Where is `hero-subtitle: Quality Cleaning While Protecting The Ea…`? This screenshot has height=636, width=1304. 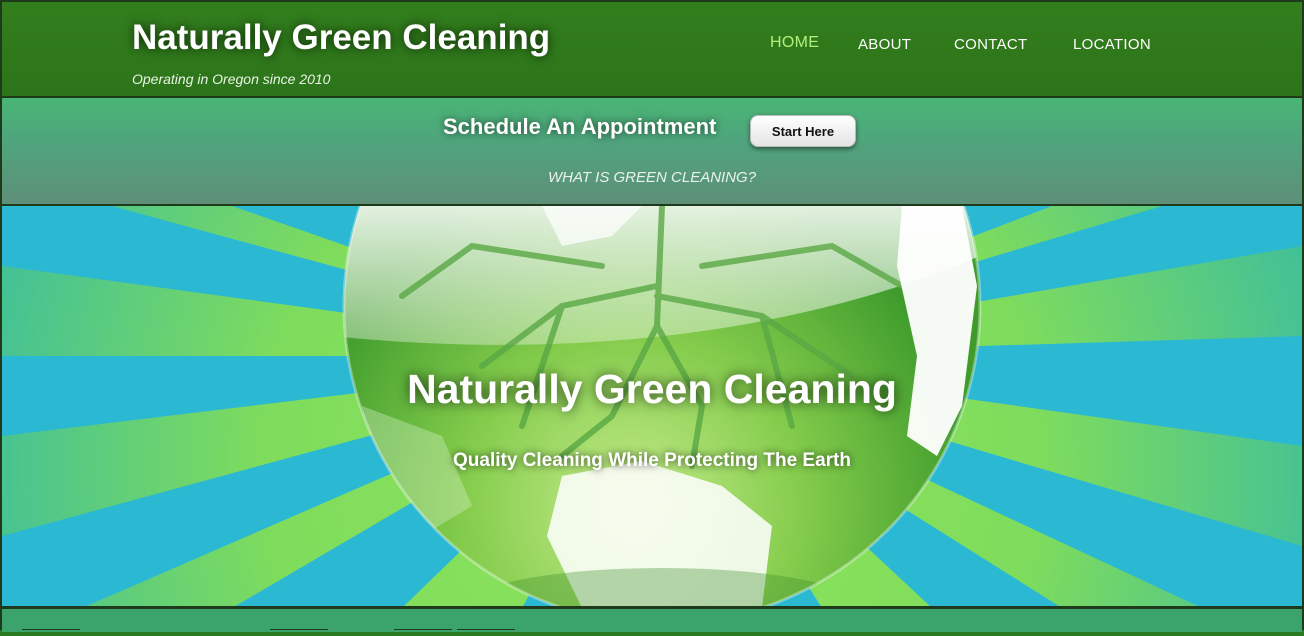 hero-subtitle: Quality Cleaning While Protecting The Ea… is located at coordinates (652, 460).